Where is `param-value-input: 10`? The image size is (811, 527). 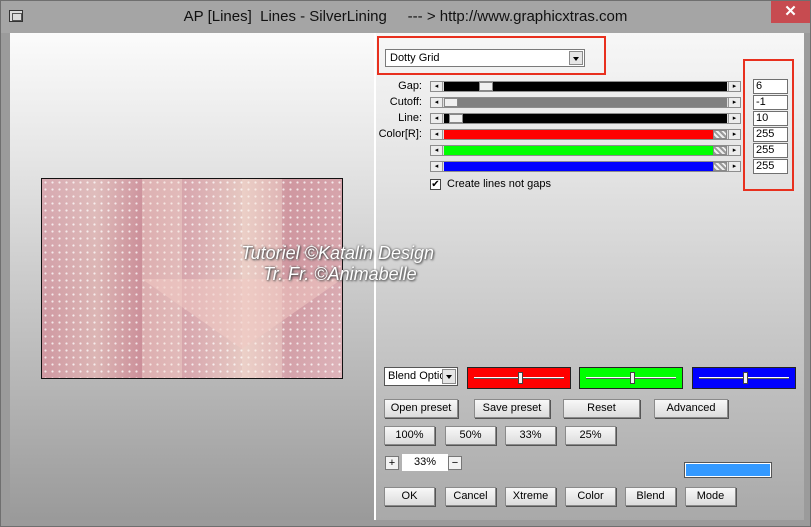
param-value-input: 10 is located at coordinates (770, 118).